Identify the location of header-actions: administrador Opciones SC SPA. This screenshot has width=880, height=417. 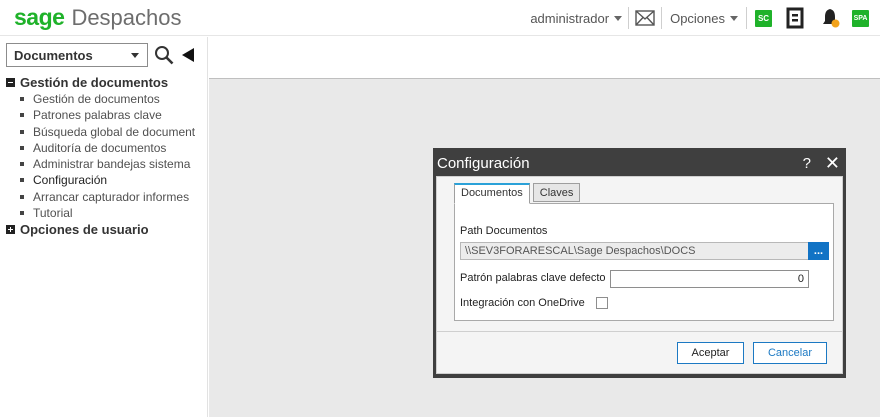
(705, 18).